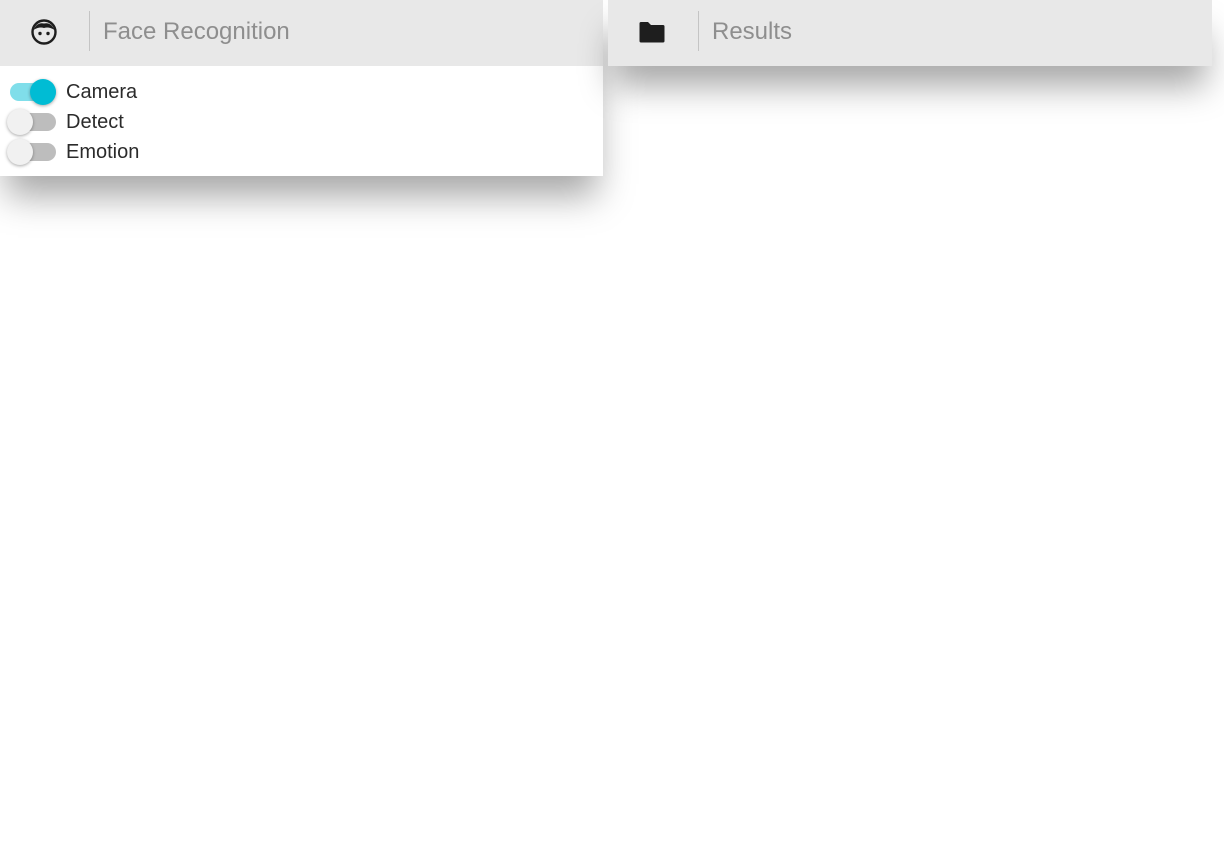 The image size is (1224, 861). I want to click on detect-switch, so click(31, 122).